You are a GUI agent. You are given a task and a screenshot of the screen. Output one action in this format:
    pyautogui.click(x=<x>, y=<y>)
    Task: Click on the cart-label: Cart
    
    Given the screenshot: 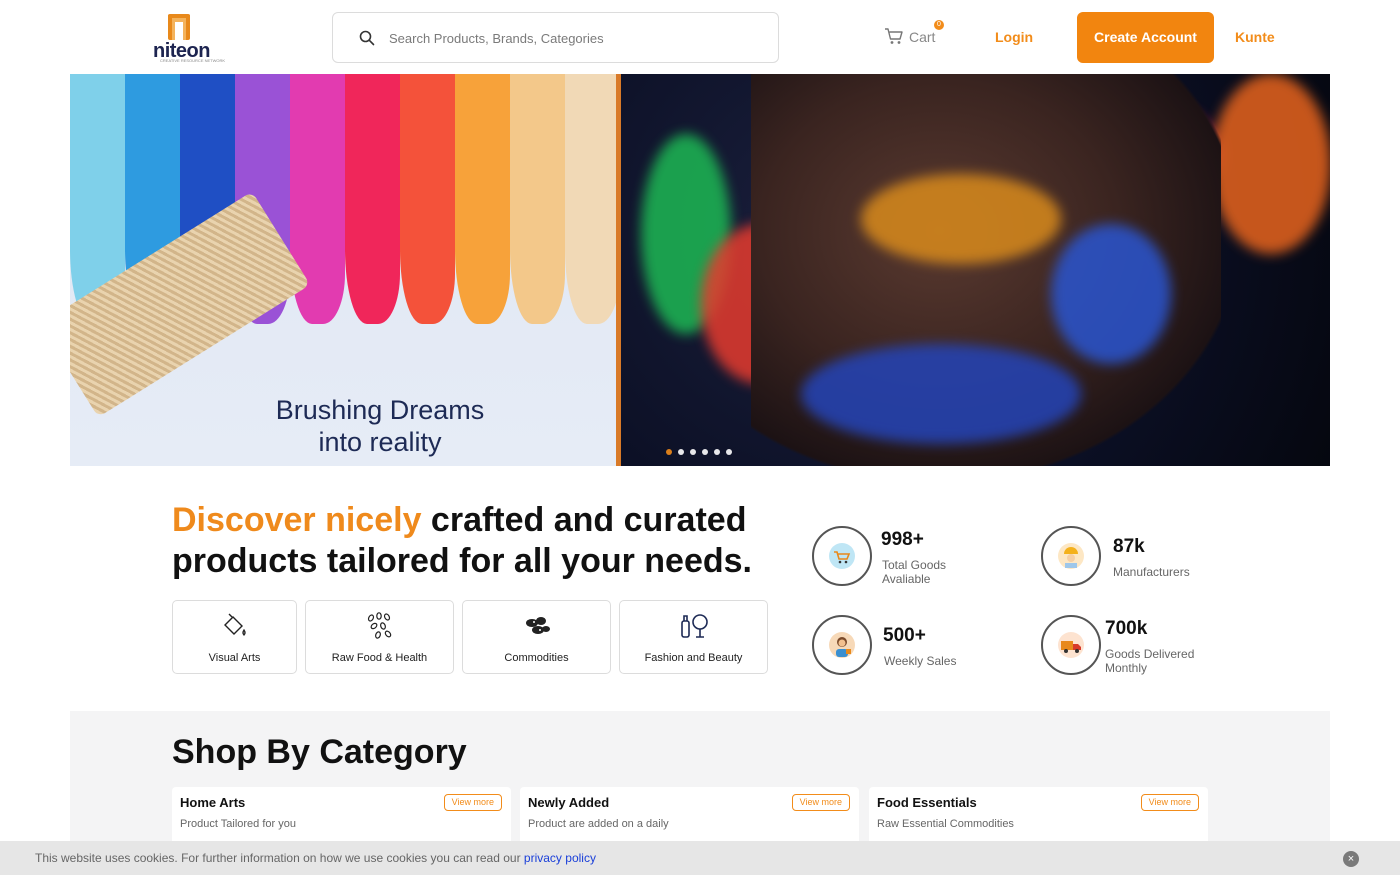 What is the action you would take?
    pyautogui.click(x=922, y=37)
    